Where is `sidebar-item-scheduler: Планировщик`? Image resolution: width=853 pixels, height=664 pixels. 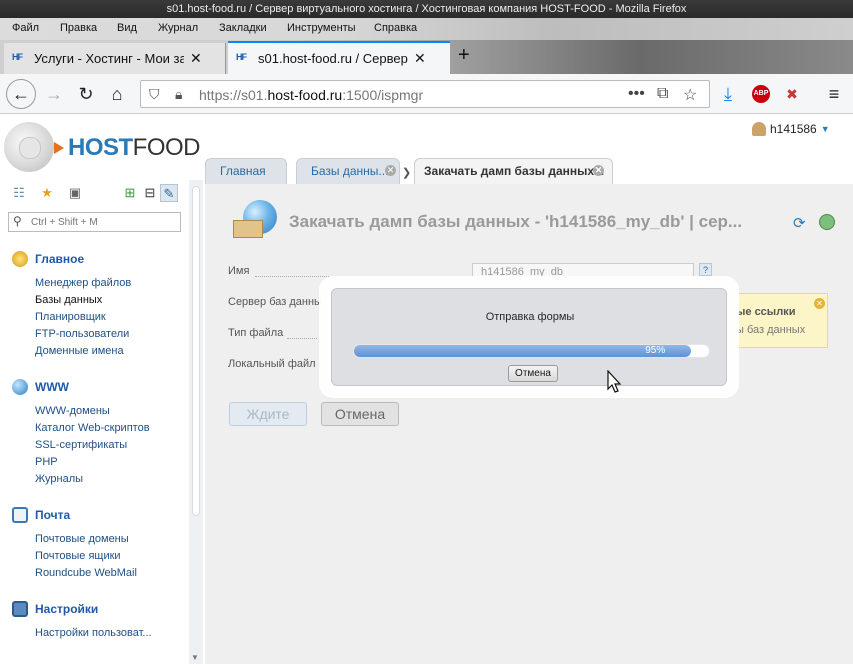
sidebar-item-scheduler: Планировщик is located at coordinates (70, 317).